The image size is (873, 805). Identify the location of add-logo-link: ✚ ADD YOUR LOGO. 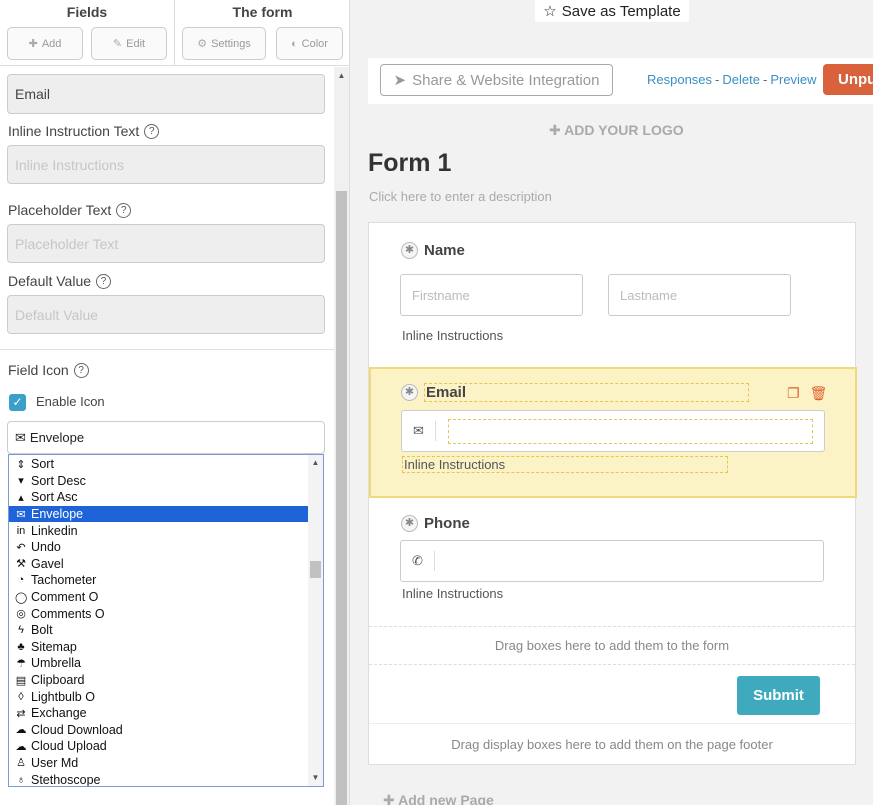
(616, 130).